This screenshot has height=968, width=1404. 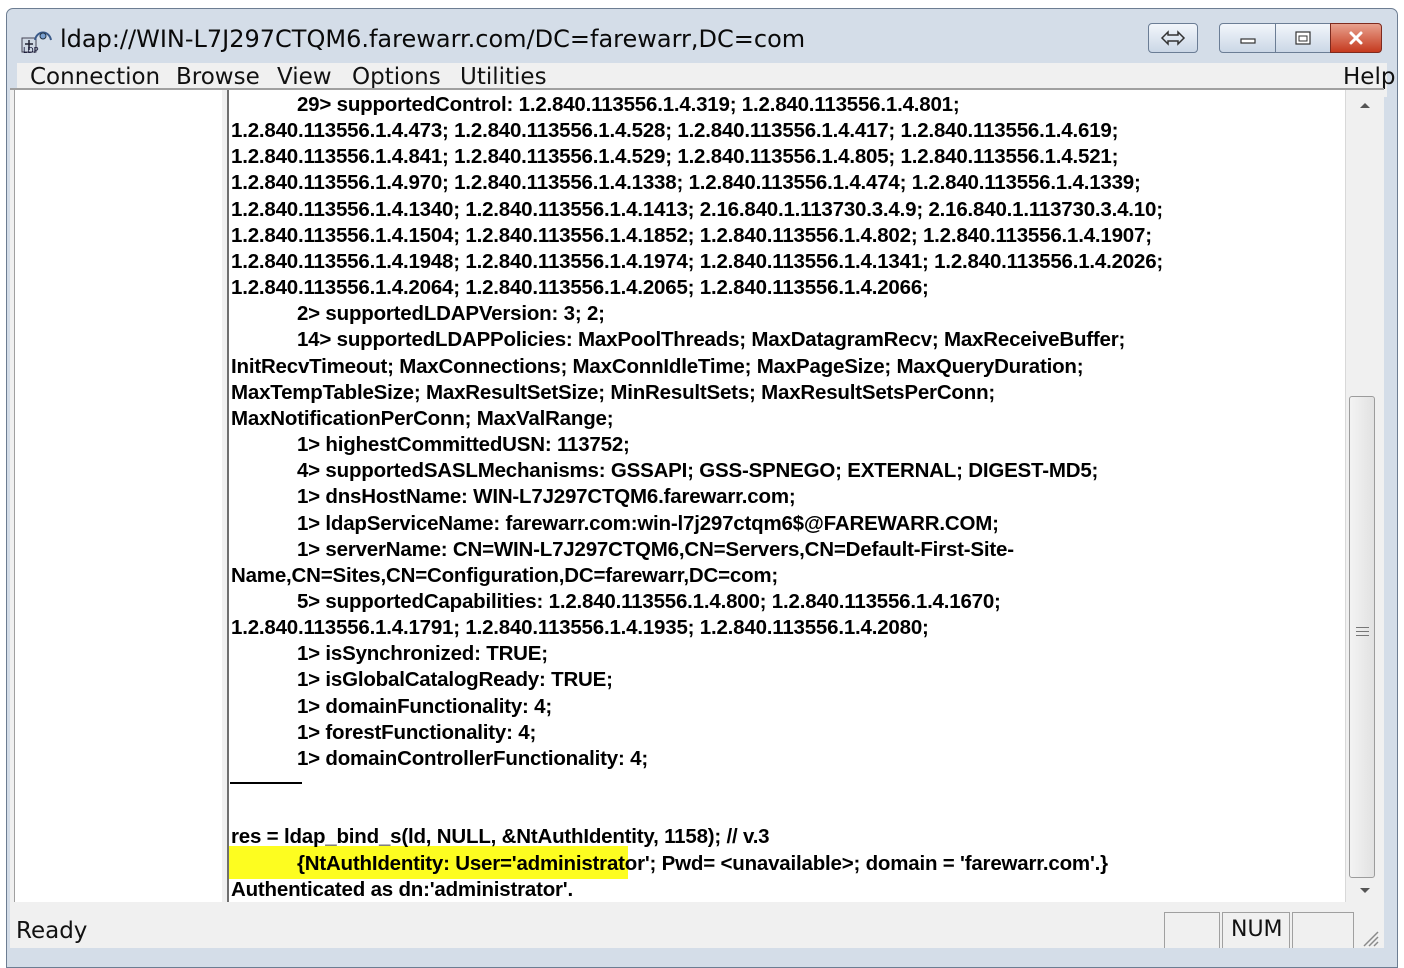 What do you see at coordinates (52, 931) in the screenshot?
I see `status-text: Ready` at bounding box center [52, 931].